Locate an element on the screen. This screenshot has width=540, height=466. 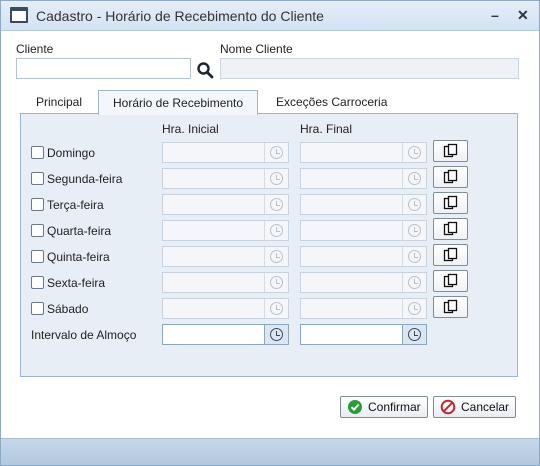
day-label: Quarta-feira is located at coordinates (79, 231).